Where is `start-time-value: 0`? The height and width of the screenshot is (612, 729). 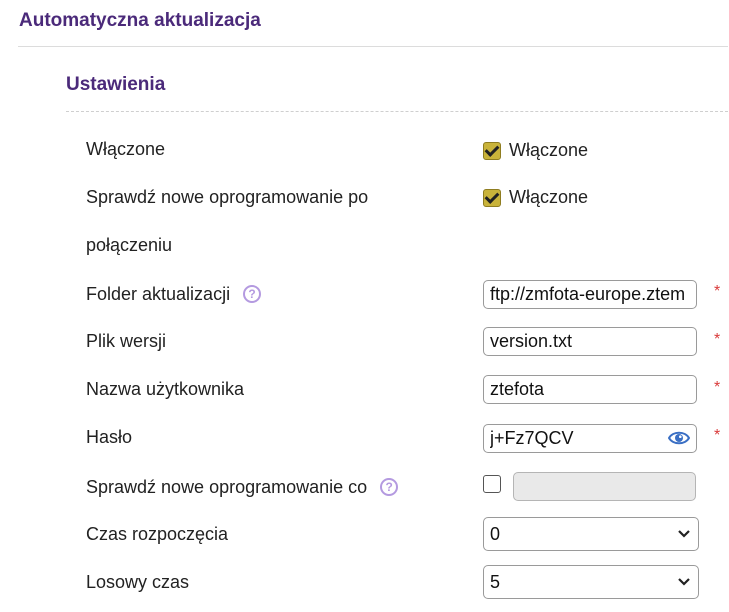 start-time-value: 0 is located at coordinates (495, 533).